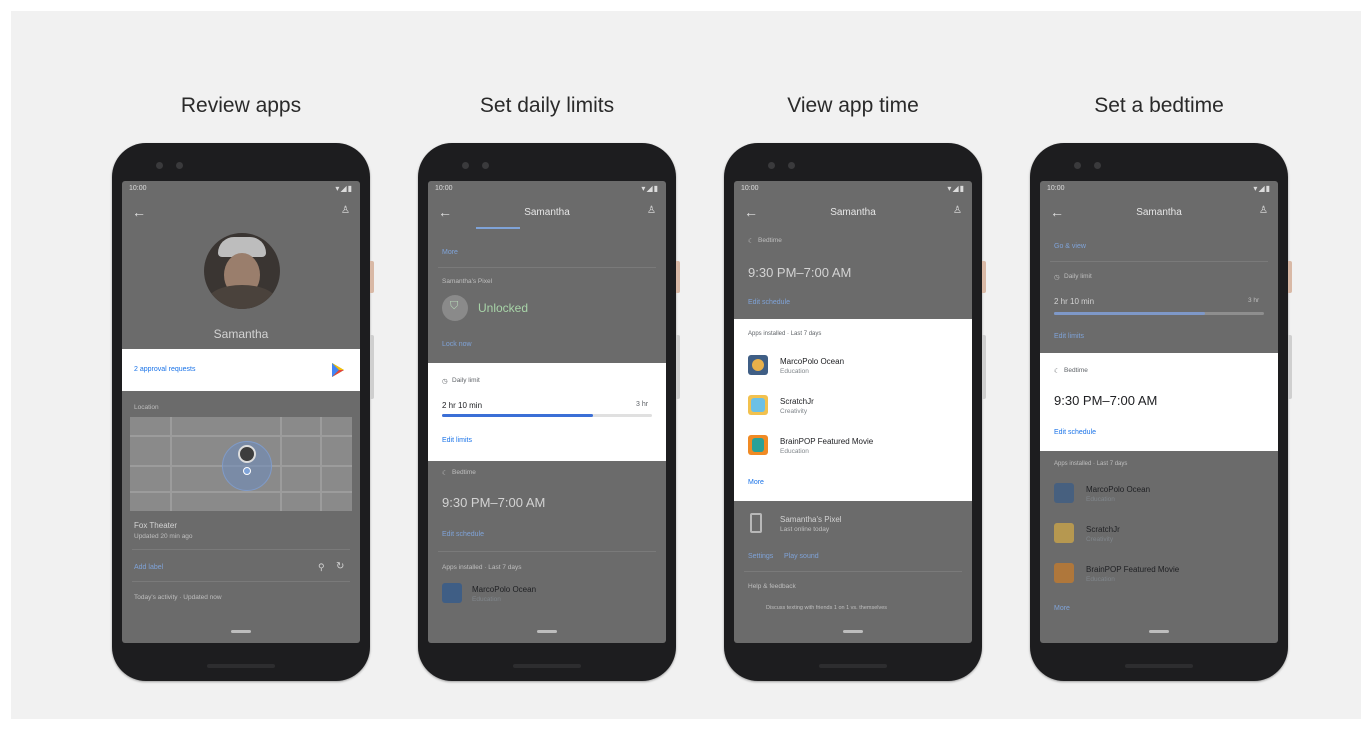 The width and height of the screenshot is (1362, 747). Describe the element at coordinates (1254, 300) in the screenshot. I see `limit-max: 3 hr` at that location.